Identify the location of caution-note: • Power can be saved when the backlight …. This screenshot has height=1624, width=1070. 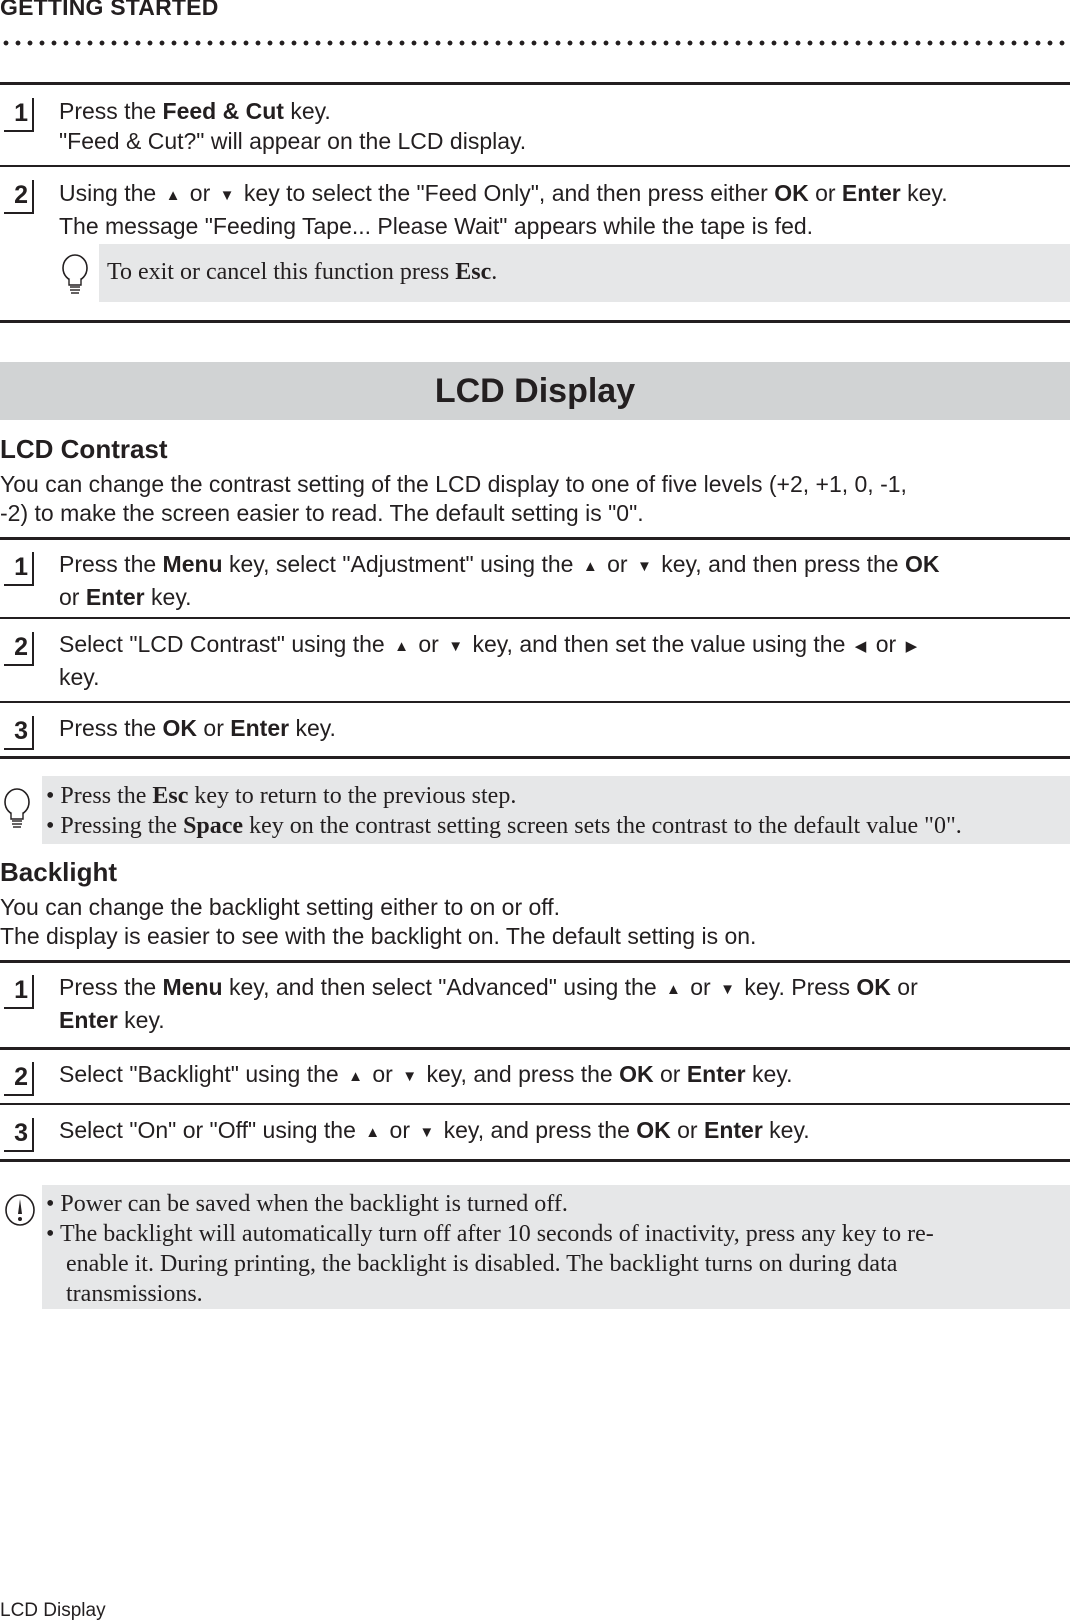
(556, 1247).